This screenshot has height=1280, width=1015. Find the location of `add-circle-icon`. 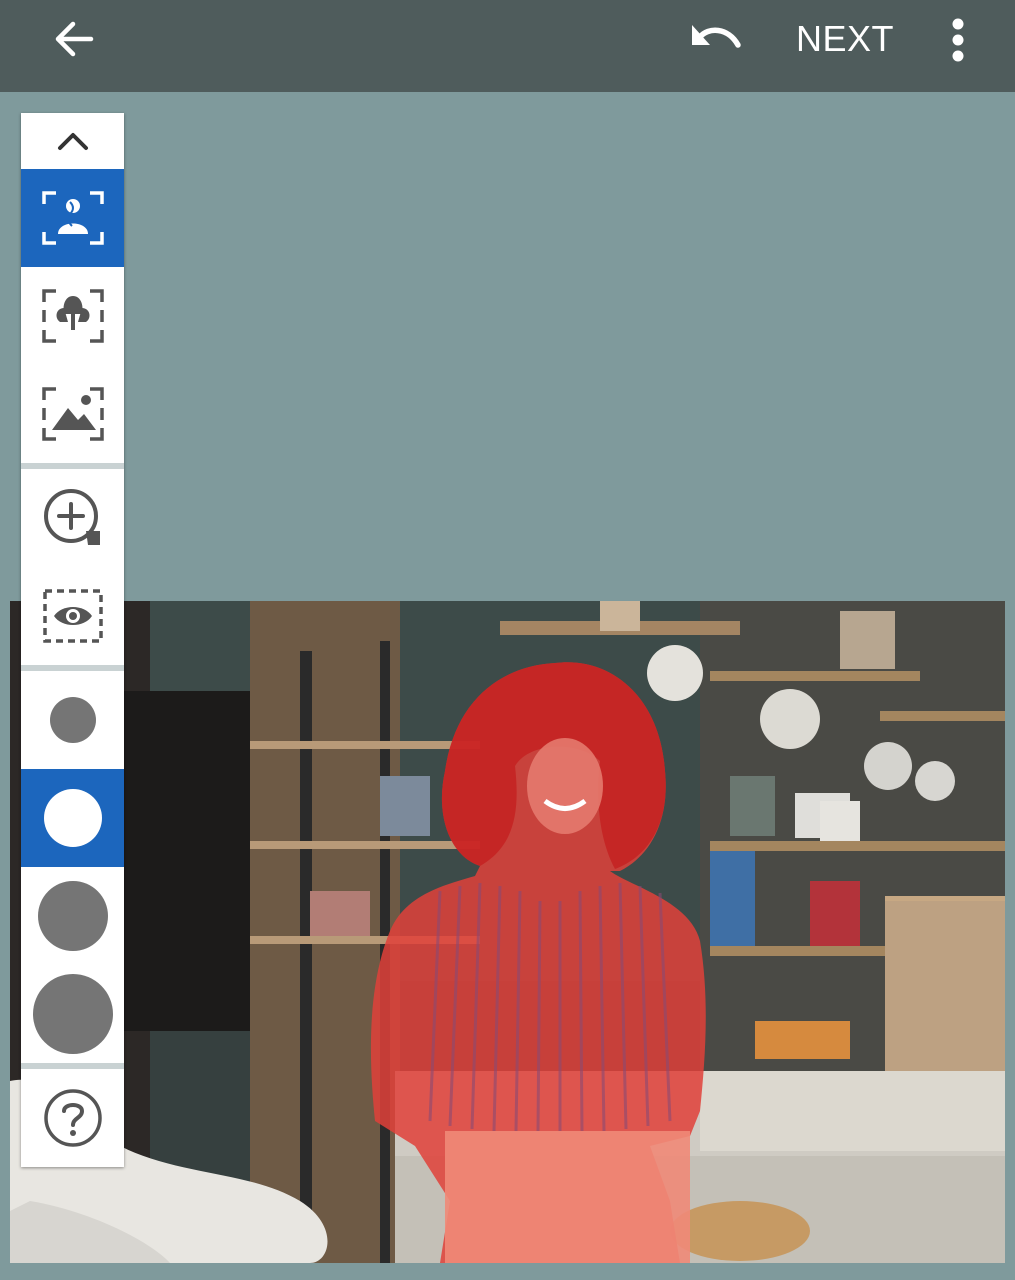

add-circle-icon is located at coordinates (71, 517).